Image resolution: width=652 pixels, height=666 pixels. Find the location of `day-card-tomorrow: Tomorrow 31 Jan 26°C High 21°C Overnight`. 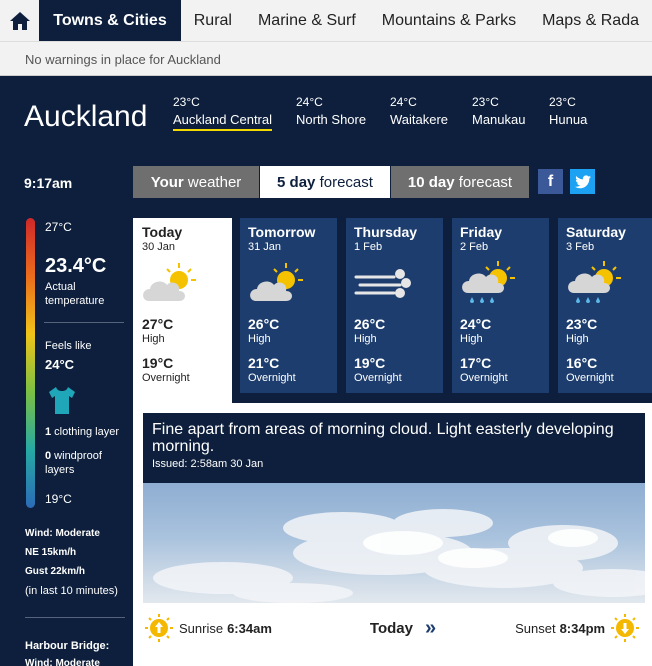

day-card-tomorrow: Tomorrow 31 Jan 26°C High 21°C Overnight is located at coordinates (288, 305).